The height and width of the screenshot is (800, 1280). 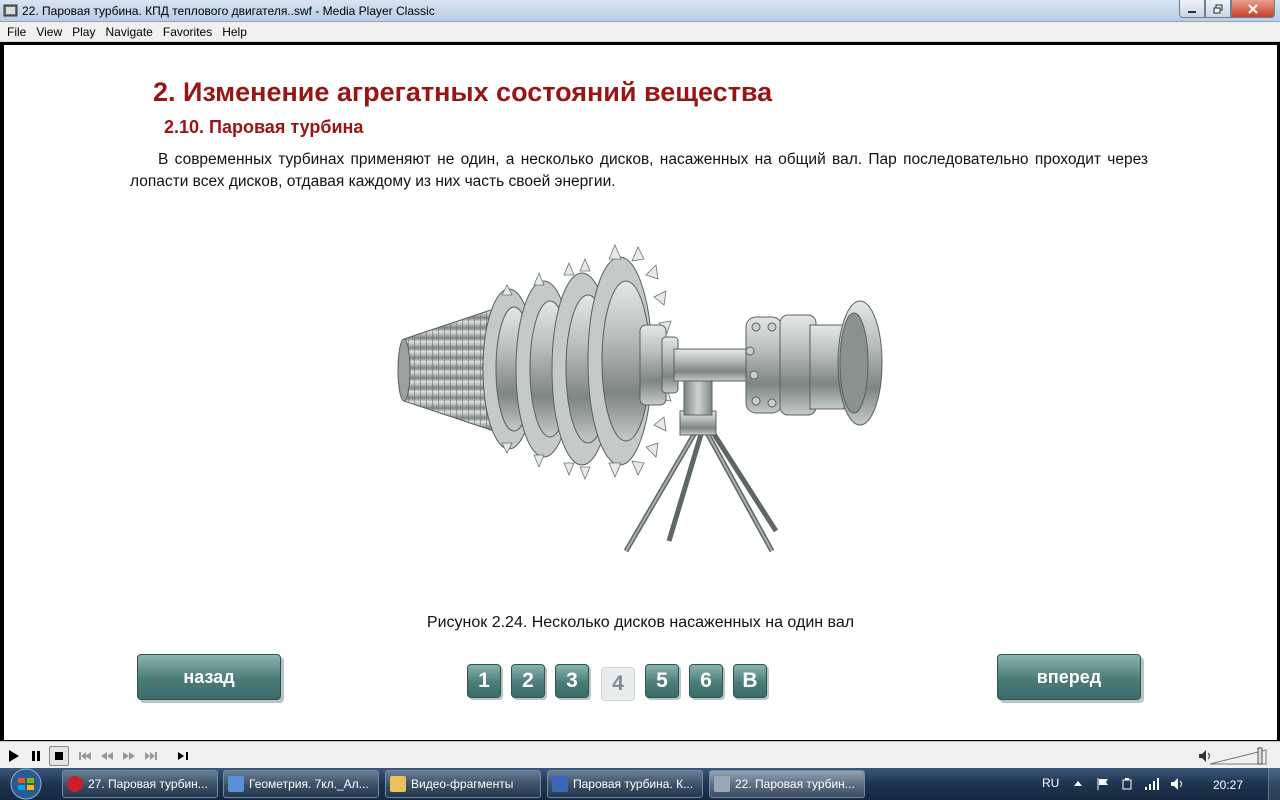 I want to click on skip-forward-button, so click(x=151, y=756).